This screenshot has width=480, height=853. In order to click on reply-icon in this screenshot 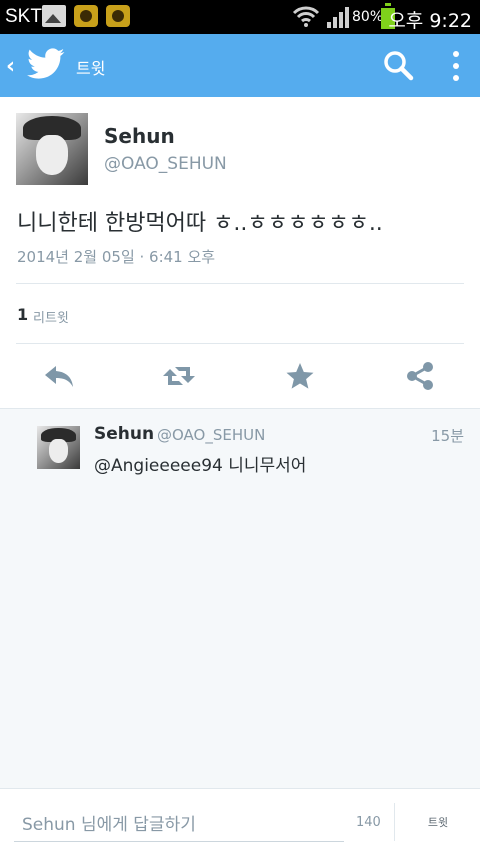, I will do `click(60, 376)`.